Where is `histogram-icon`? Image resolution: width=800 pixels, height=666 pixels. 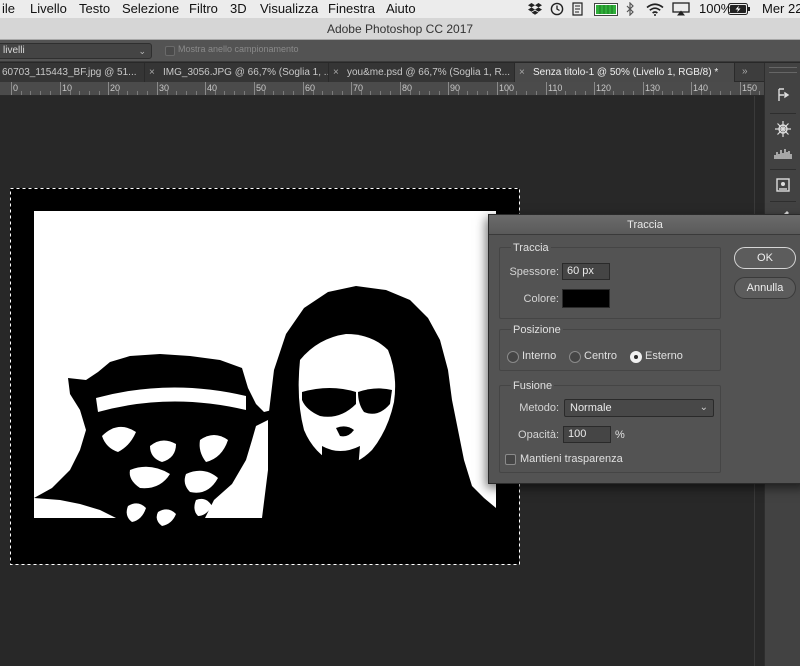 histogram-icon is located at coordinates (783, 153).